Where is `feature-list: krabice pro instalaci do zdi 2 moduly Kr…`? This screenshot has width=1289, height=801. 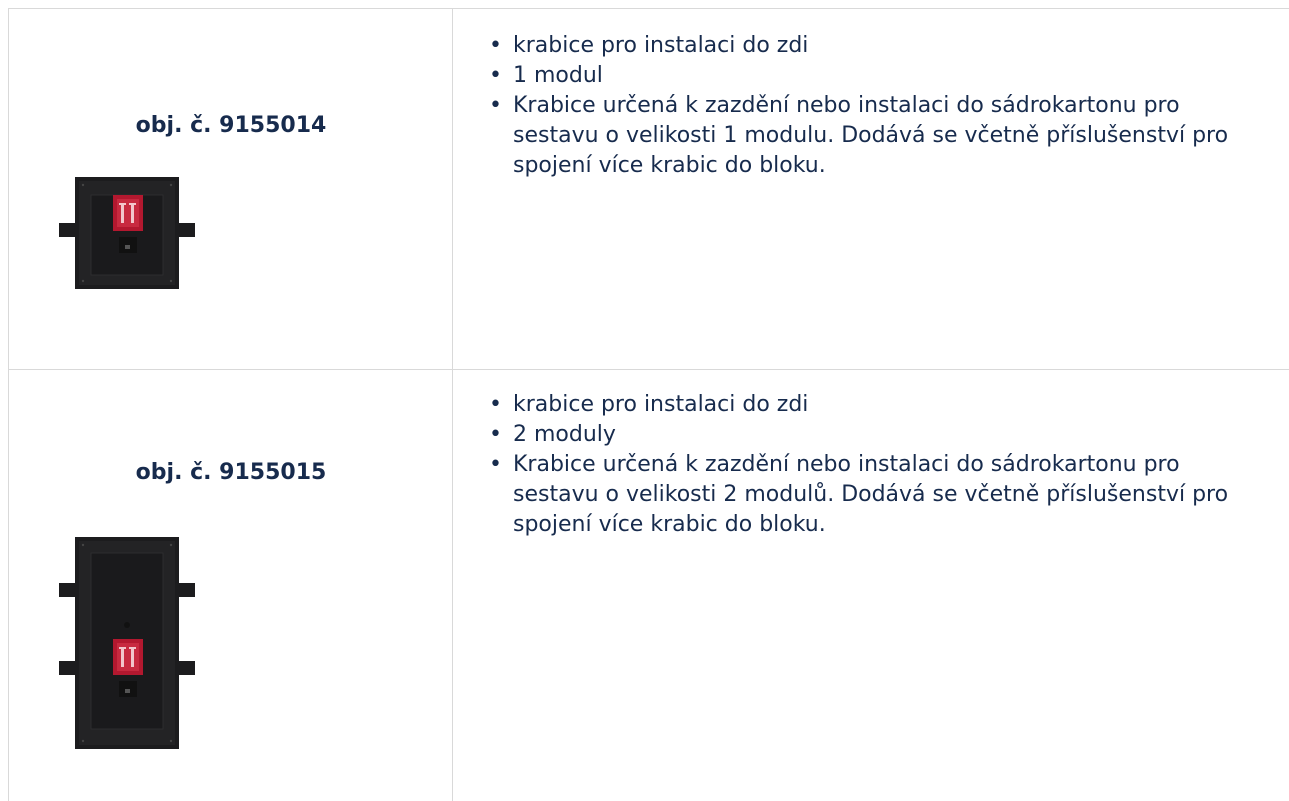 feature-list: krabice pro instalaci do zdi 2 moduly Kr… is located at coordinates (877, 465).